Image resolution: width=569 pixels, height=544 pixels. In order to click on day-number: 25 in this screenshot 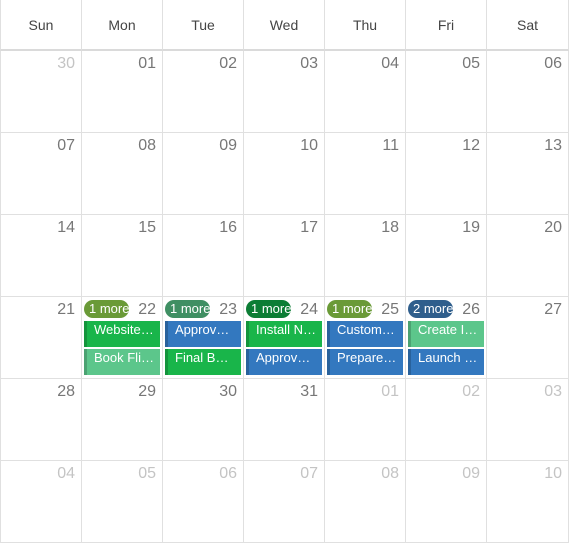, I will do `click(390, 310)`.